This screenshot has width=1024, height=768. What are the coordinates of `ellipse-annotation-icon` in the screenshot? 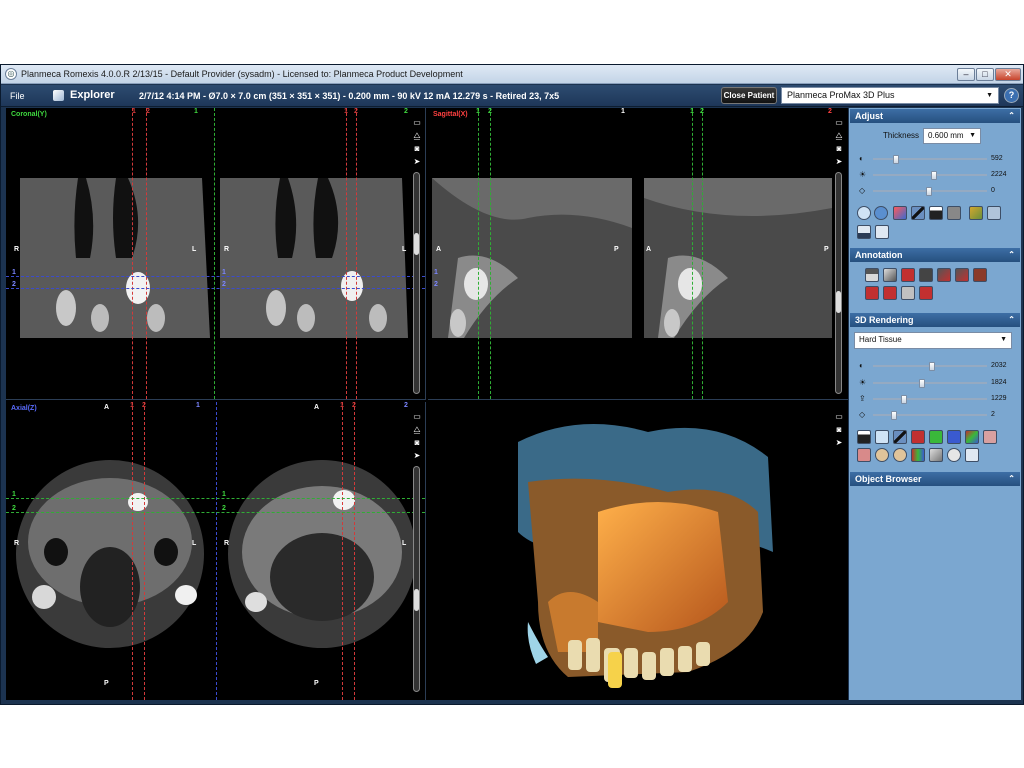 It's located at (872, 293).